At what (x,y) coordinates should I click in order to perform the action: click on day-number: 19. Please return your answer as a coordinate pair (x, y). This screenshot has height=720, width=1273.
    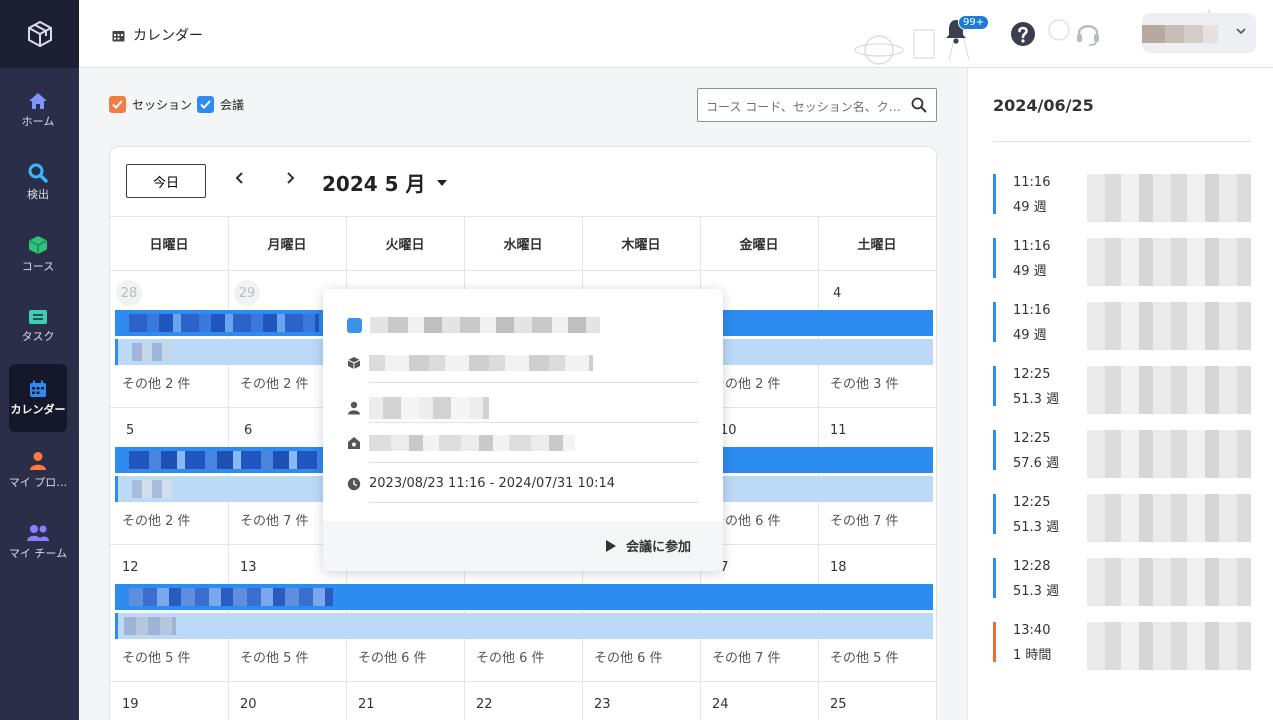
    Looking at the image, I should click on (130, 704).